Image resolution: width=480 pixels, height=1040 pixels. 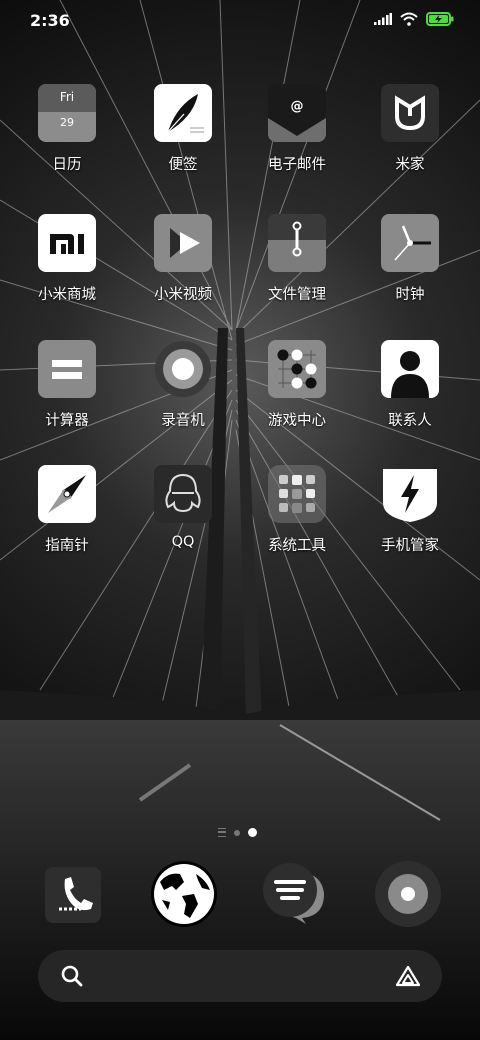 What do you see at coordinates (50, 20) in the screenshot?
I see `status-time: 2:36` at bounding box center [50, 20].